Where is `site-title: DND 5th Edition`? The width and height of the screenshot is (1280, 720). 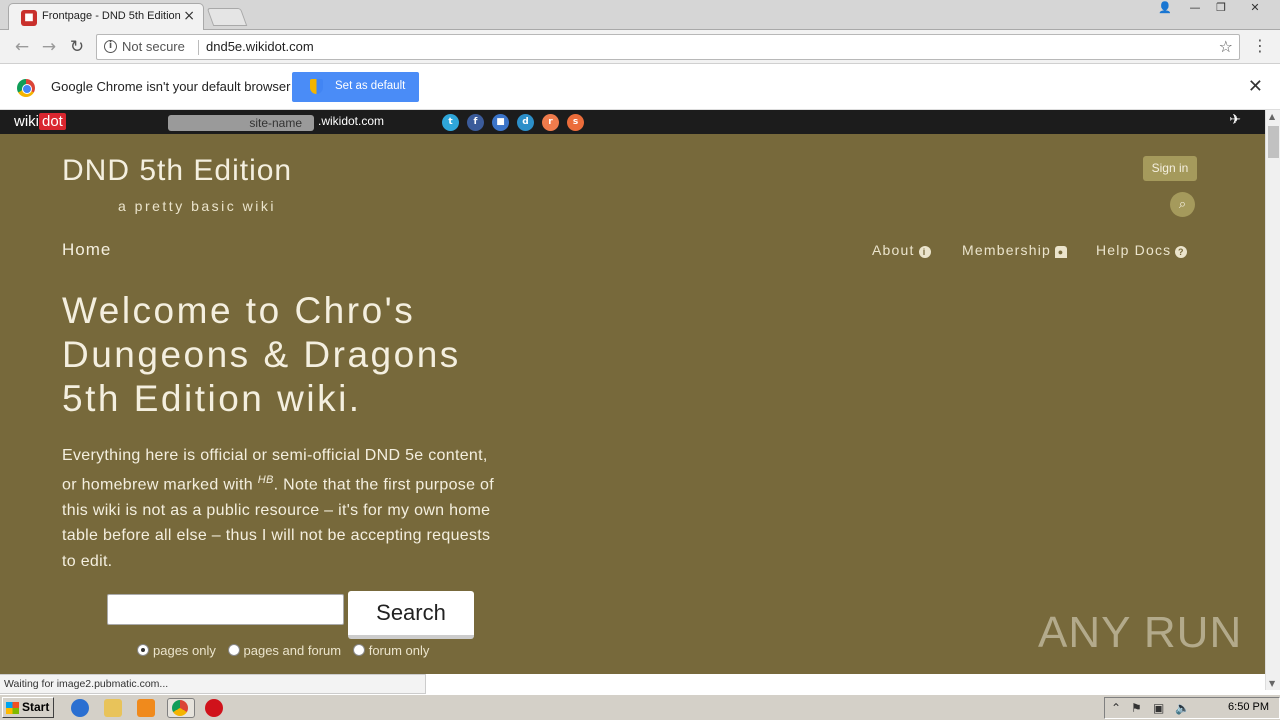
site-title: DND 5th Edition is located at coordinates (177, 171).